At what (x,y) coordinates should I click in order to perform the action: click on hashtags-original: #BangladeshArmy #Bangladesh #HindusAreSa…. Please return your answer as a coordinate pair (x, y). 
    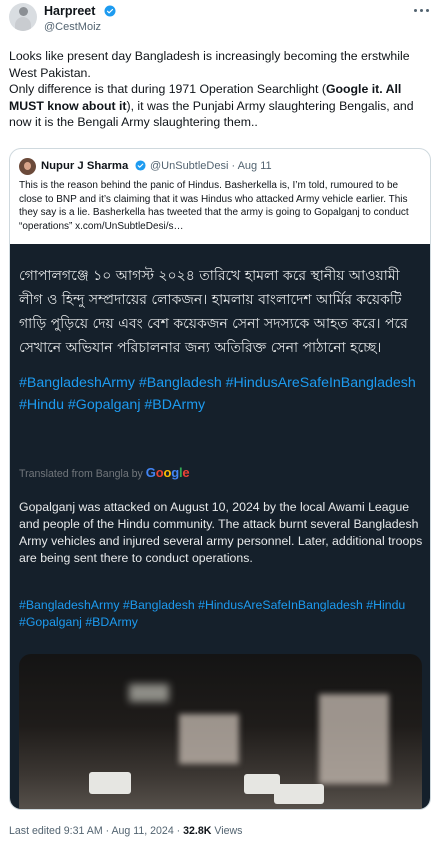
    Looking at the image, I should click on (217, 394).